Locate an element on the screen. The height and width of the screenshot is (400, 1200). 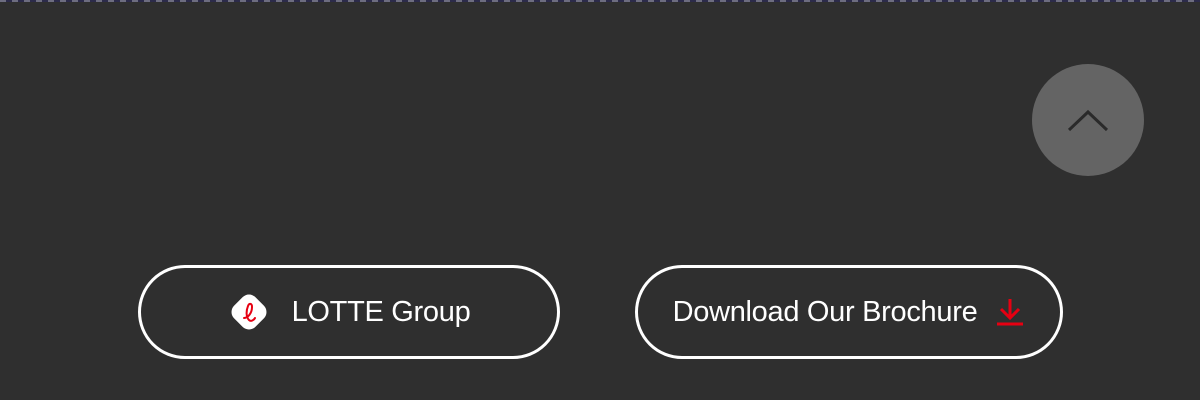
scroll-to-top-button is located at coordinates (1088, 120).